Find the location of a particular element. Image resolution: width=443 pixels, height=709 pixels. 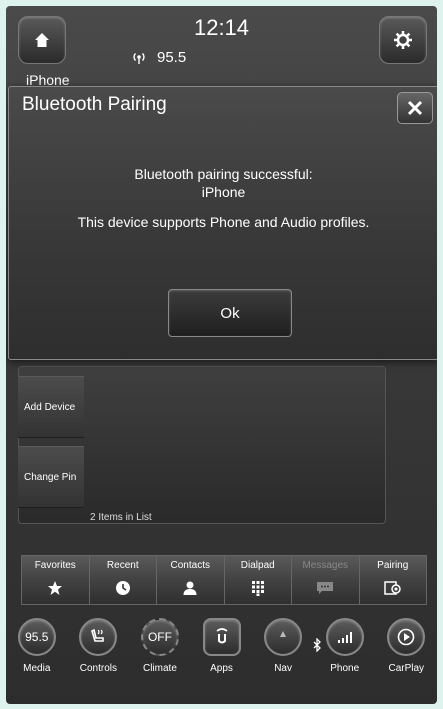

tab-favorites: Favorites is located at coordinates (55, 580).